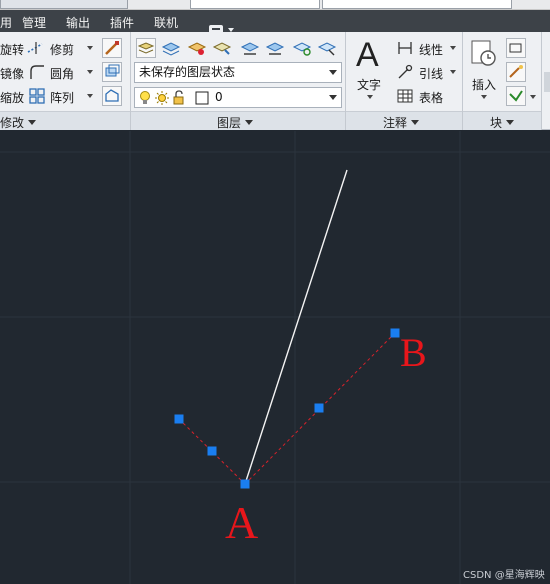  I want to click on scale-label: 缩放, so click(12, 97).